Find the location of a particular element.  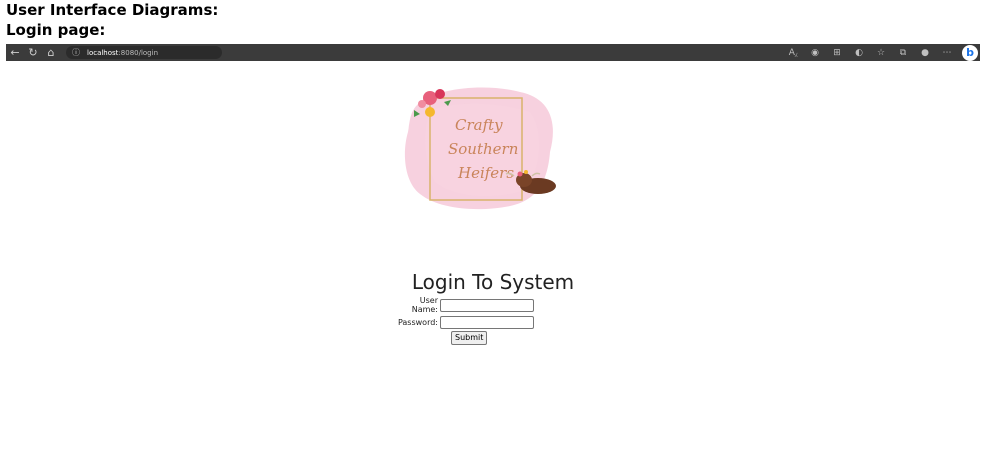

home-icon: ⌂ is located at coordinates (51, 52).